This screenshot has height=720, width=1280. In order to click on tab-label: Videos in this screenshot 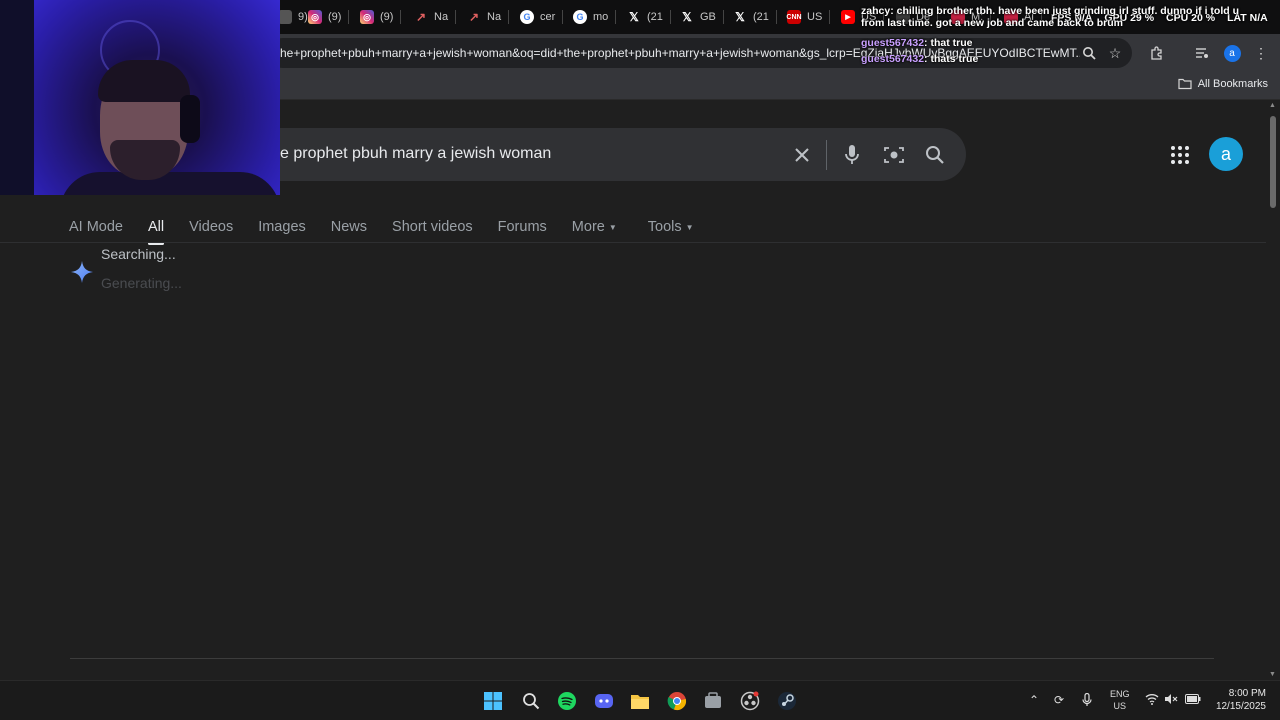, I will do `click(211, 227)`.